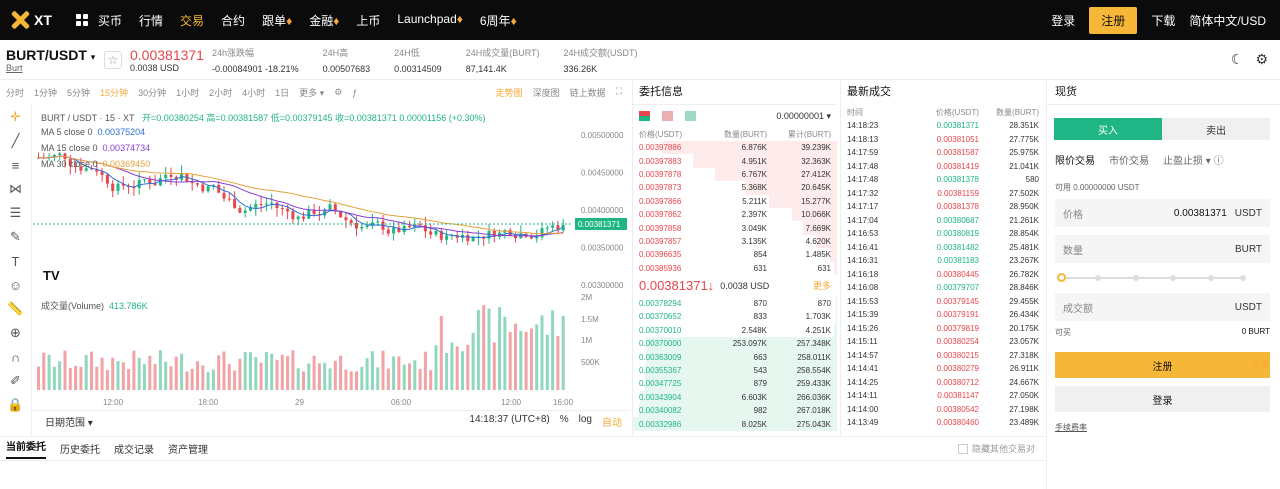 The image size is (1280, 489). What do you see at coordinates (51, 60) in the screenshot?
I see `pair-selector: BURT/USDT ▾ Burt` at bounding box center [51, 60].